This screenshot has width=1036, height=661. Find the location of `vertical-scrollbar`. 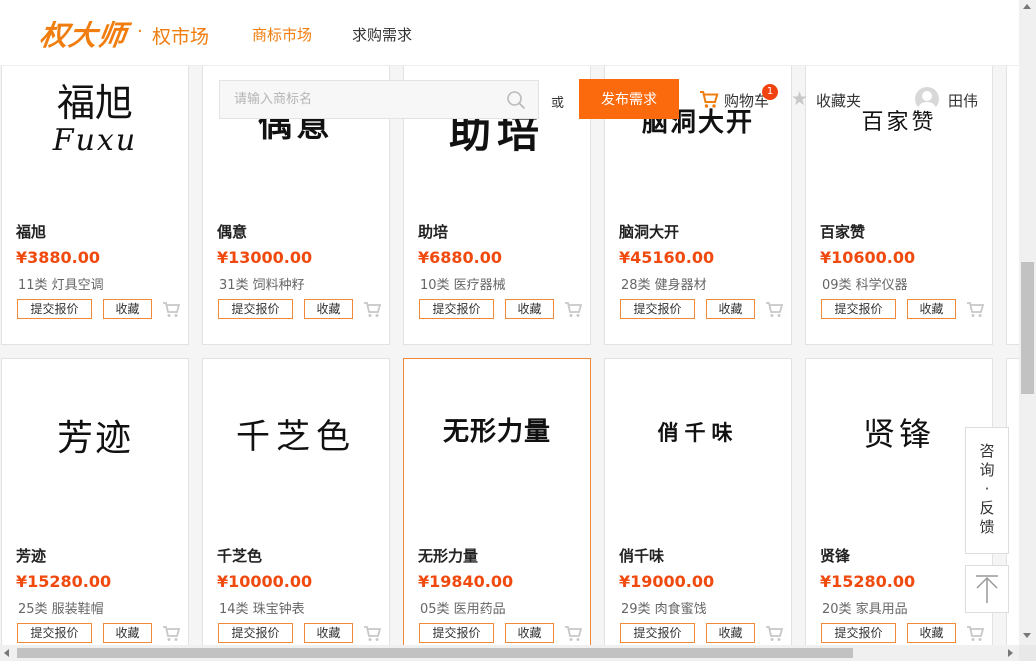

vertical-scrollbar is located at coordinates (1027, 322).